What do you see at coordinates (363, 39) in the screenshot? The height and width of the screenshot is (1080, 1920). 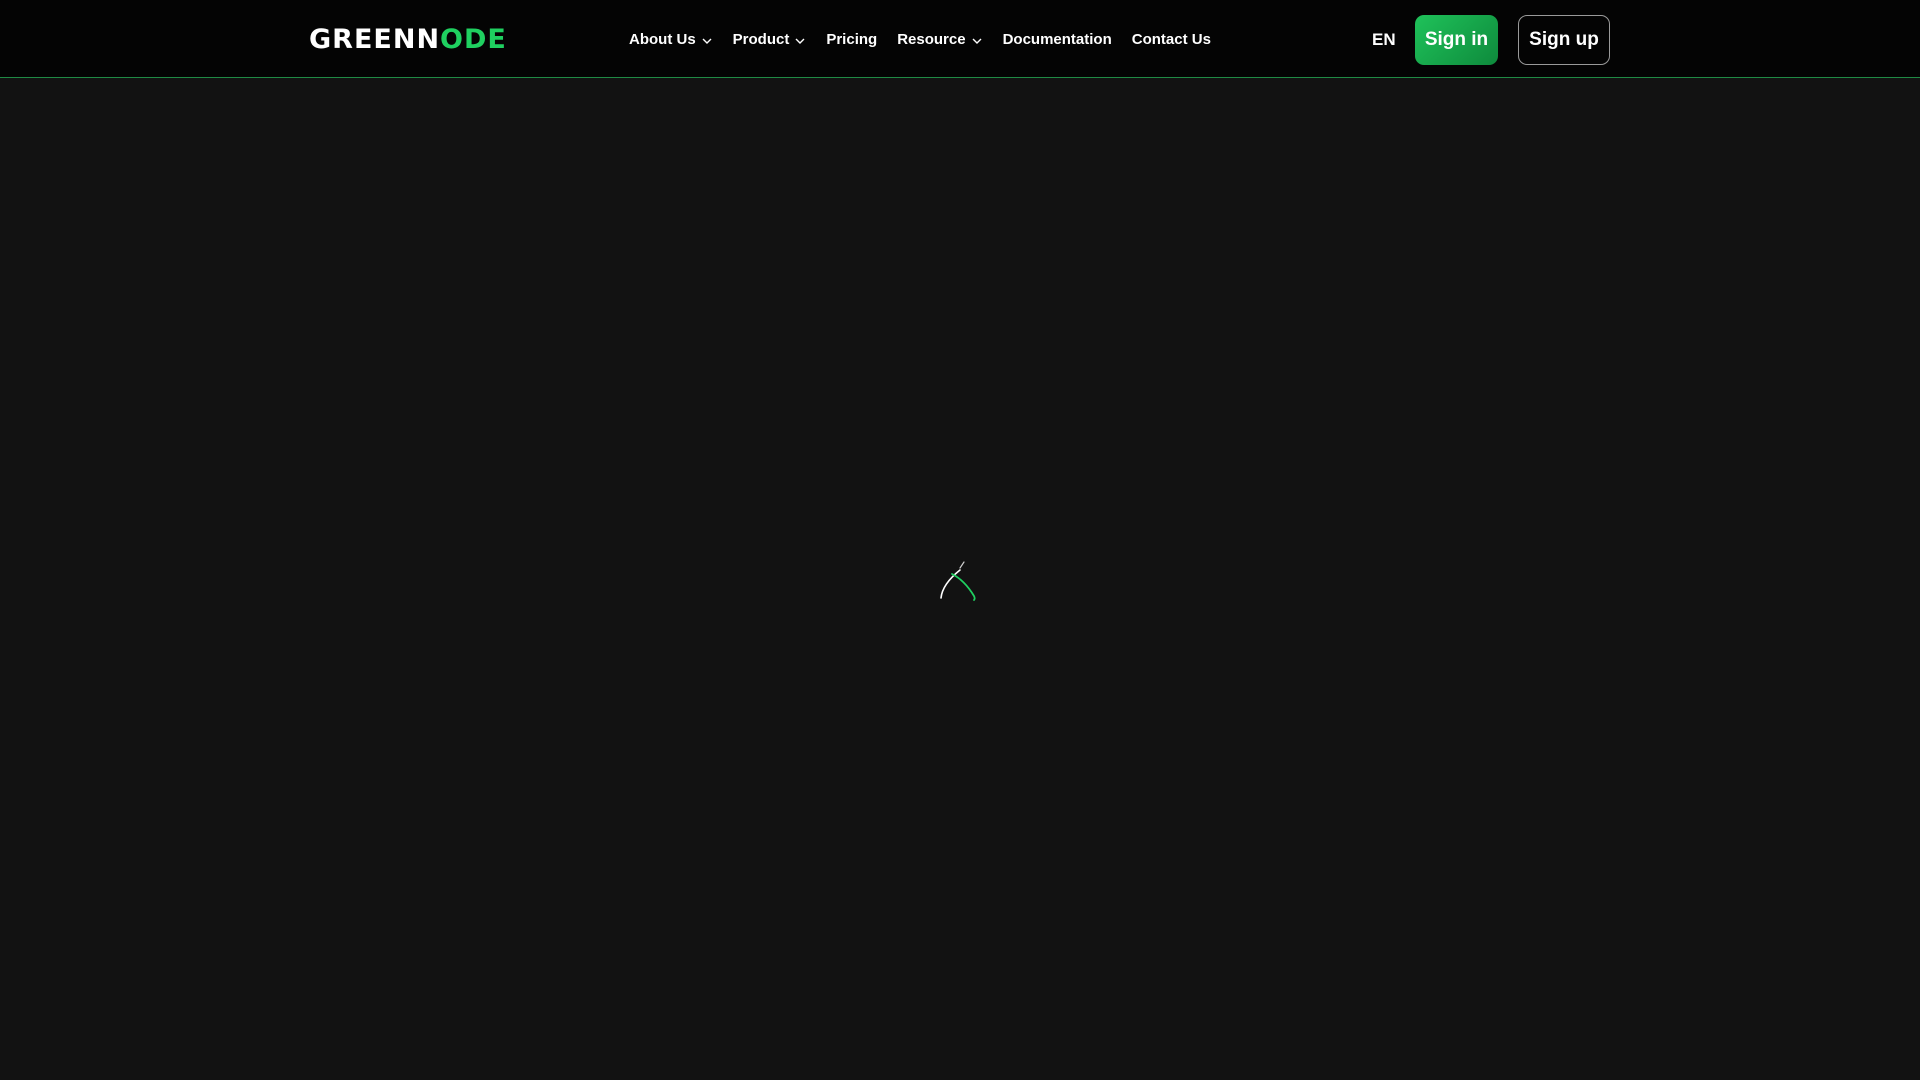 I see `logo-text-green: GREEN` at bounding box center [363, 39].